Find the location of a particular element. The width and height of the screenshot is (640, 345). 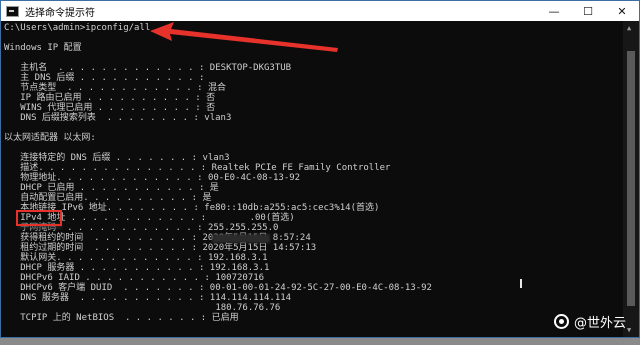

maximize-button: ☐ is located at coordinates (588, 11).